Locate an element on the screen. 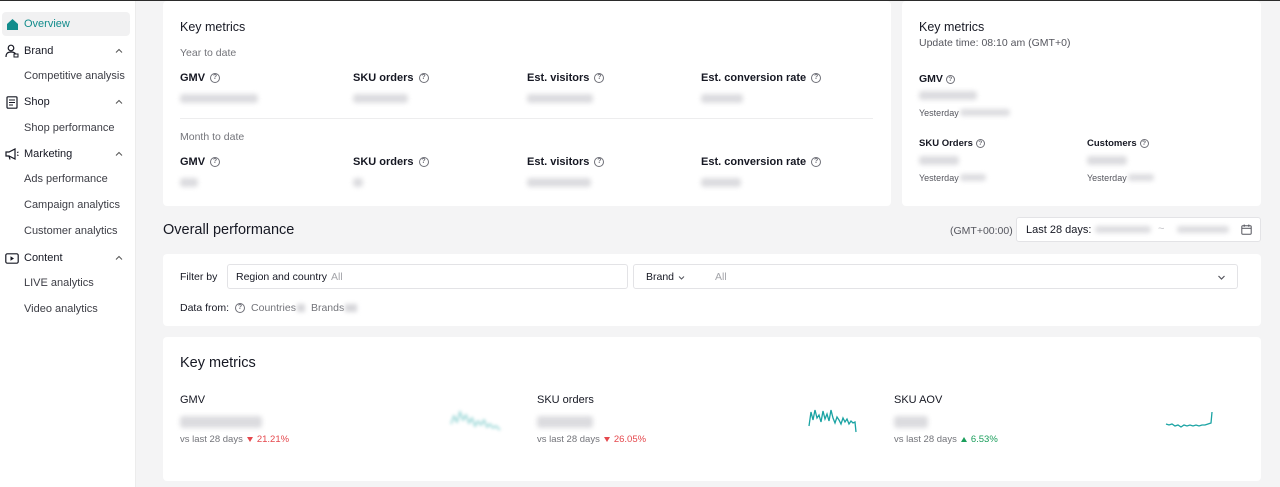  sidebar-item-content: Content is located at coordinates (68, 258).